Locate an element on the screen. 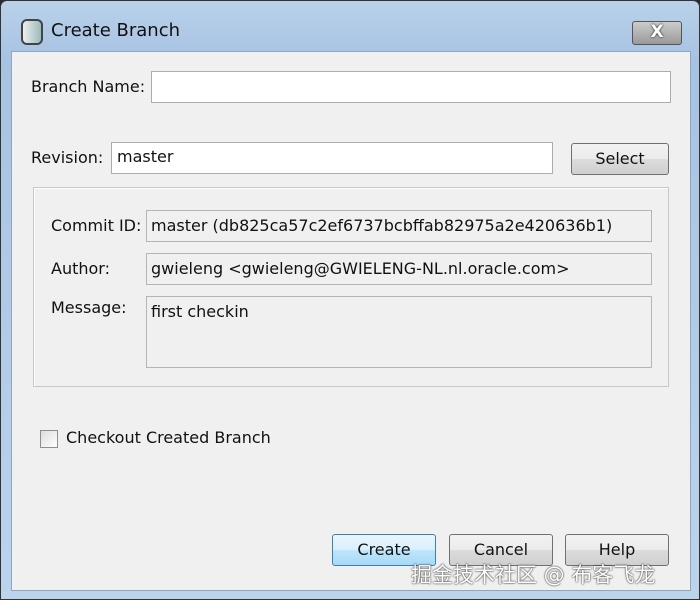  revision-label: Revision: is located at coordinates (67, 157).